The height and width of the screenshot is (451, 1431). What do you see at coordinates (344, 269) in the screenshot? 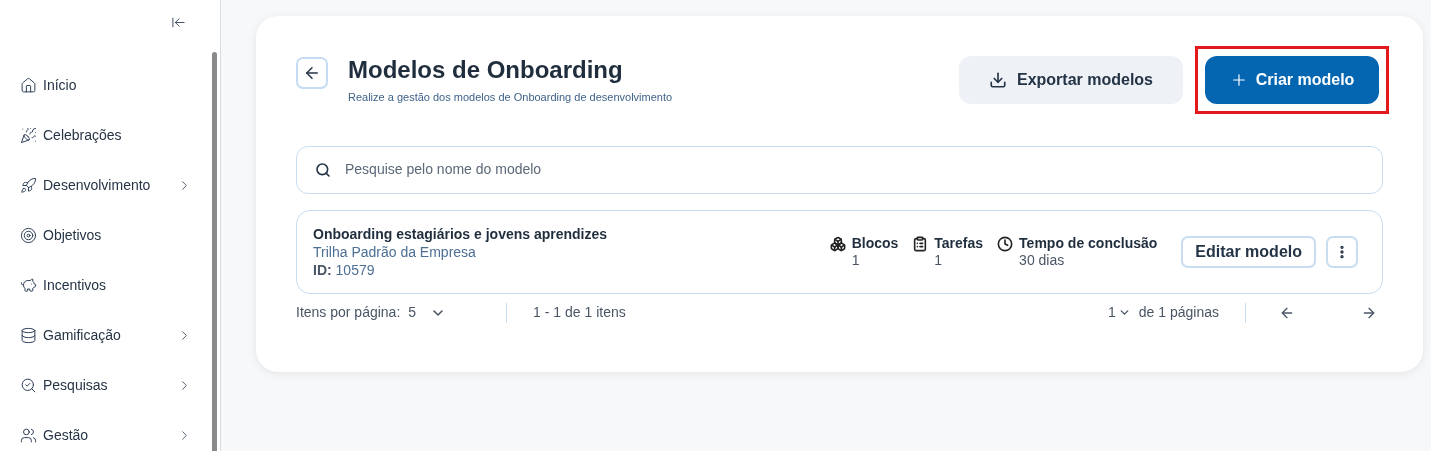
I see `model-id: ID: 10579` at bounding box center [344, 269].